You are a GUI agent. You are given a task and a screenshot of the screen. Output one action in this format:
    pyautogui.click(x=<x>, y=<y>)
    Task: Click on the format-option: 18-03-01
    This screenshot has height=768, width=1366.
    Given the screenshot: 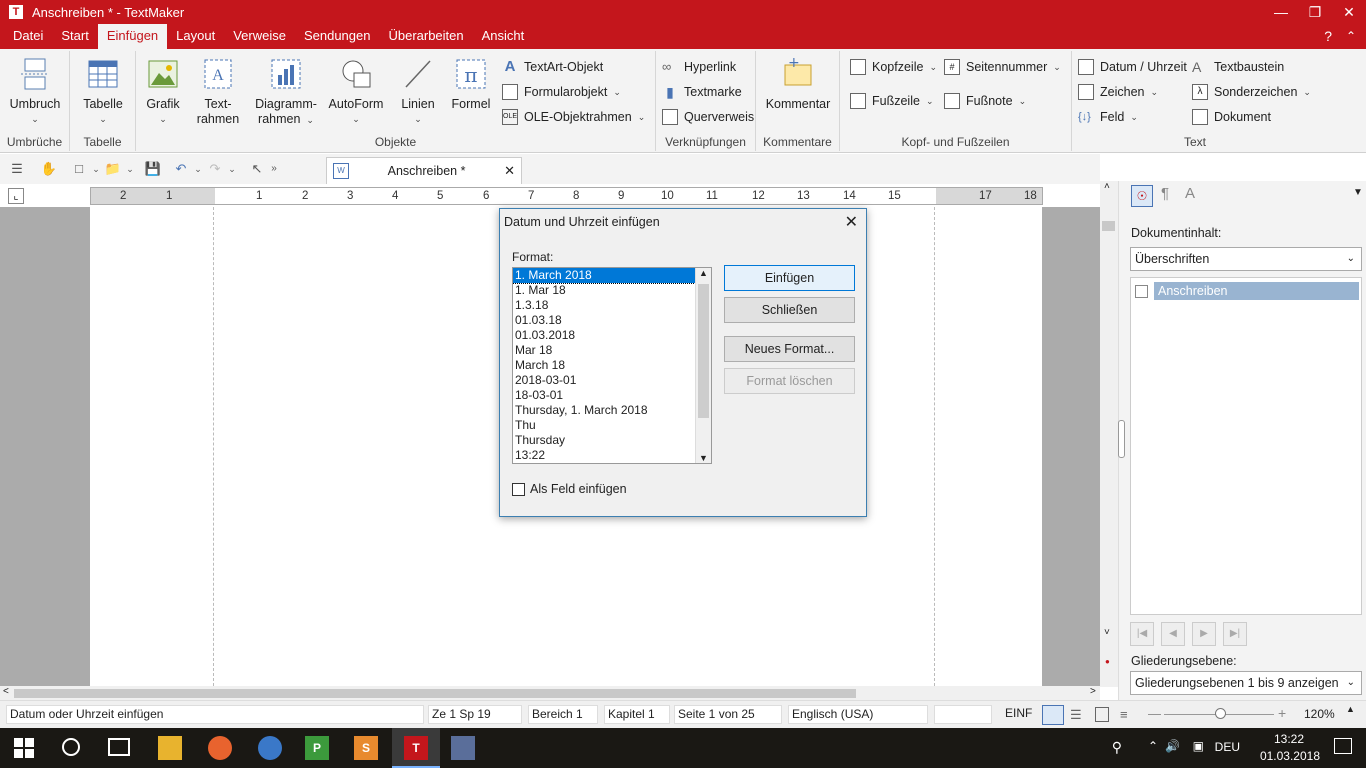 What is the action you would take?
    pyautogui.click(x=605, y=395)
    